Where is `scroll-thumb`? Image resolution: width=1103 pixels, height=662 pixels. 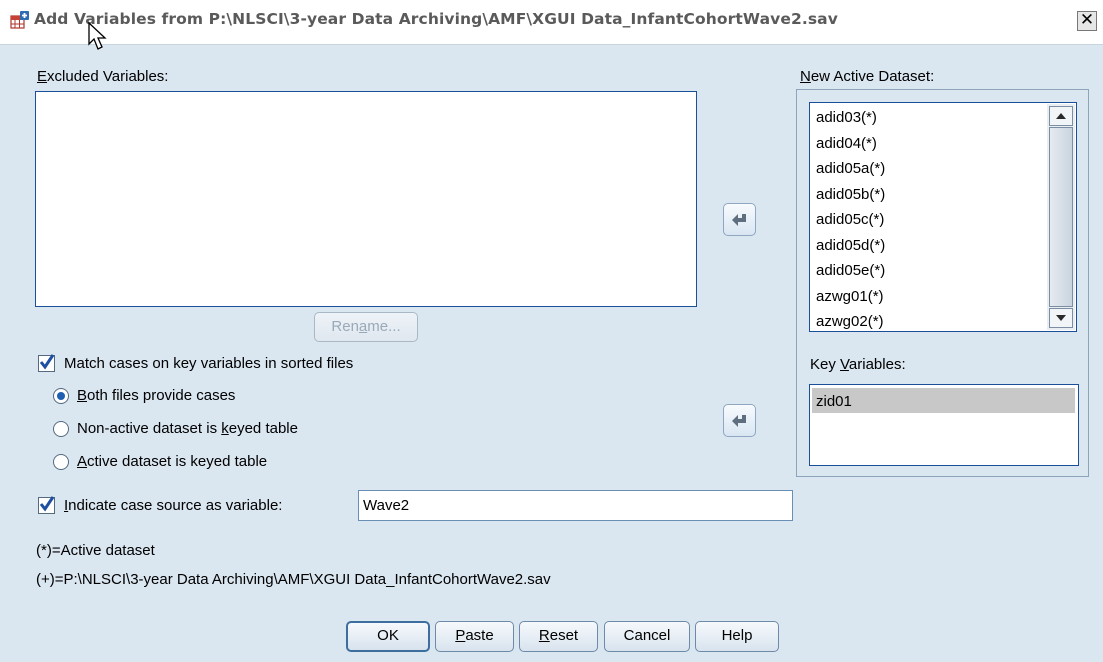
scroll-thumb is located at coordinates (1061, 217).